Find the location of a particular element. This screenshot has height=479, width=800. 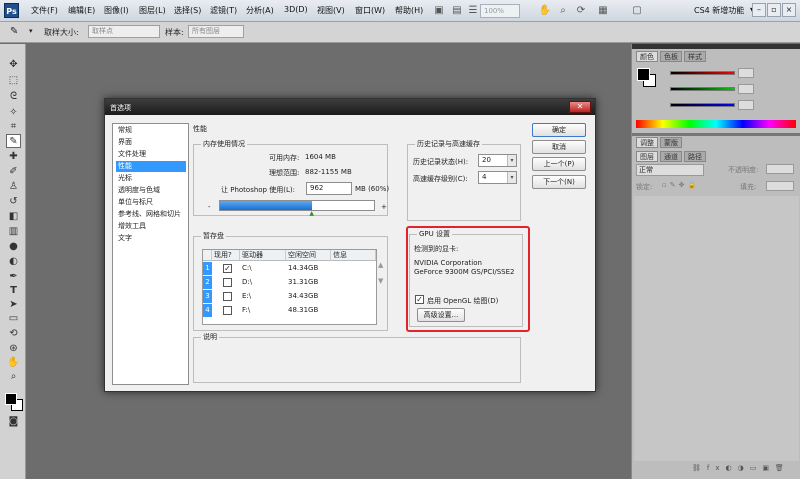

pen-tool-icon: ✒ is located at coordinates (13, 277).